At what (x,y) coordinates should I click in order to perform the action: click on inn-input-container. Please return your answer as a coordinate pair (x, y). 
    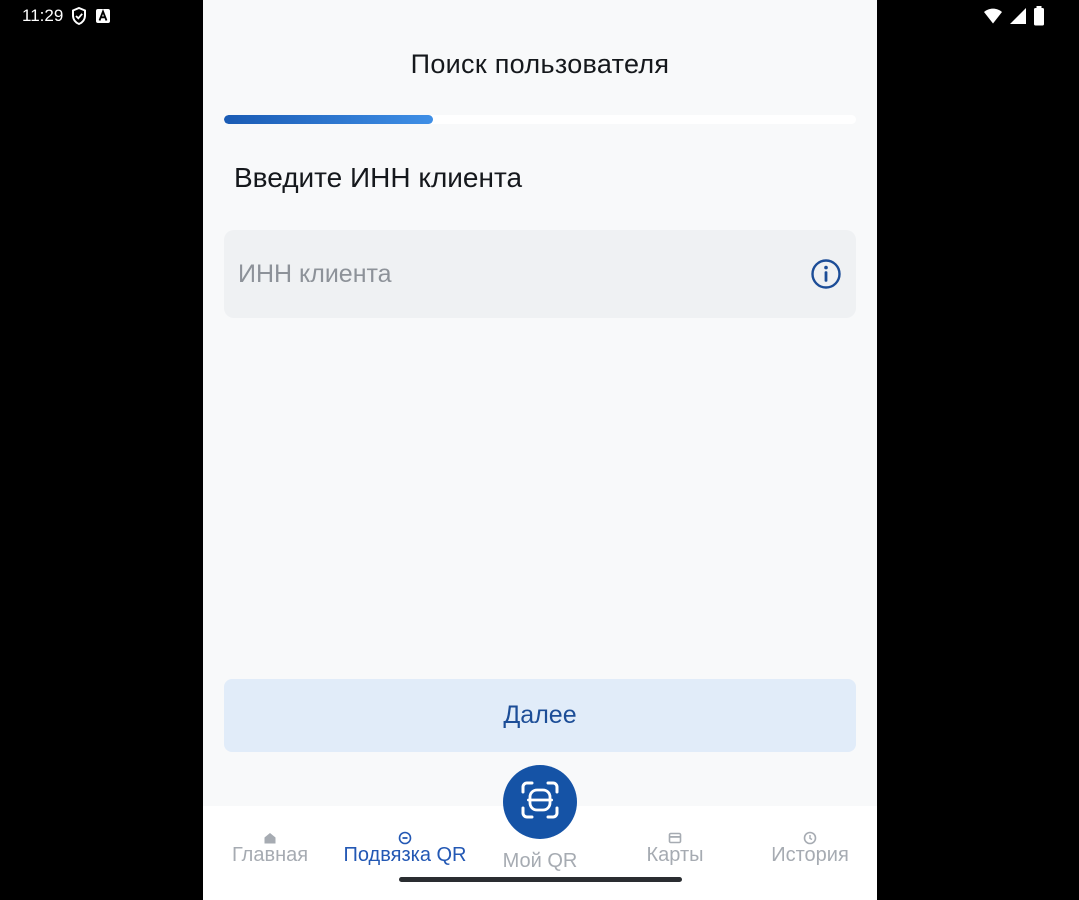
    Looking at the image, I should click on (540, 274).